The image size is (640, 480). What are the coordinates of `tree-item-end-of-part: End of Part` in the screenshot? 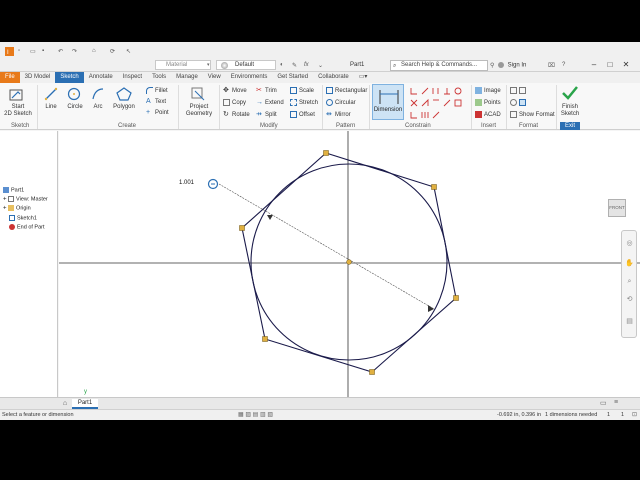 It's located at (27, 227).